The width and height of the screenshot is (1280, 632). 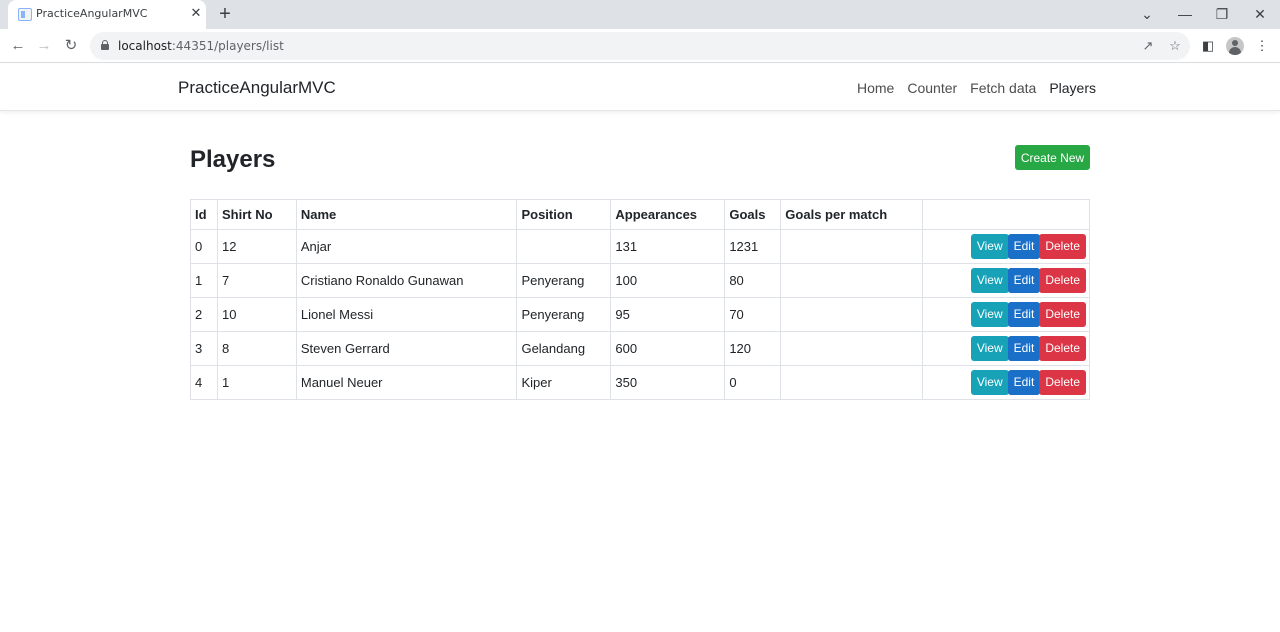 What do you see at coordinates (196, 13) in the screenshot?
I see `tab-close-icon: ✕` at bounding box center [196, 13].